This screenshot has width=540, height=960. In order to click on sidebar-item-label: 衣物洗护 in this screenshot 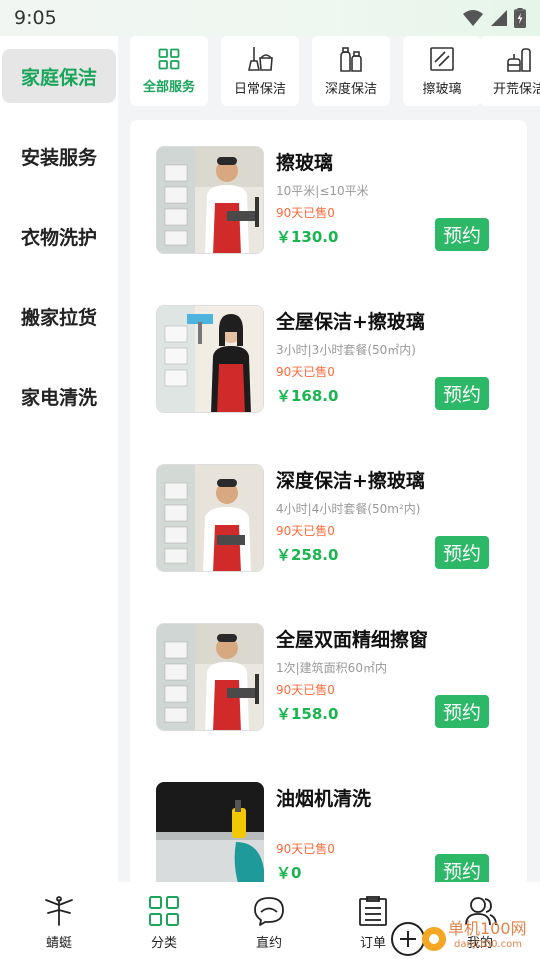, I will do `click(58, 237)`.